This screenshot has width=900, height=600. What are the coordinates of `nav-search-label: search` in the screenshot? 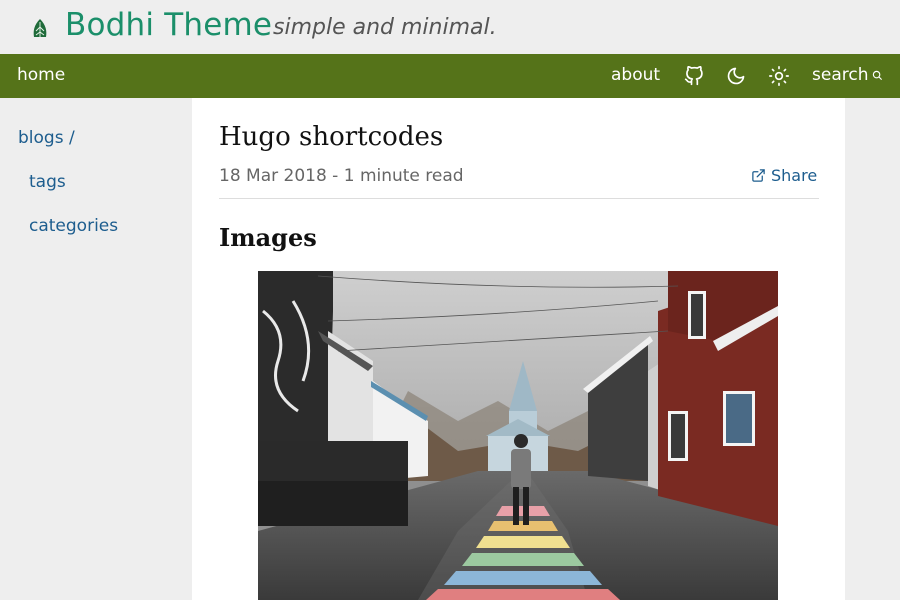 It's located at (840, 75).